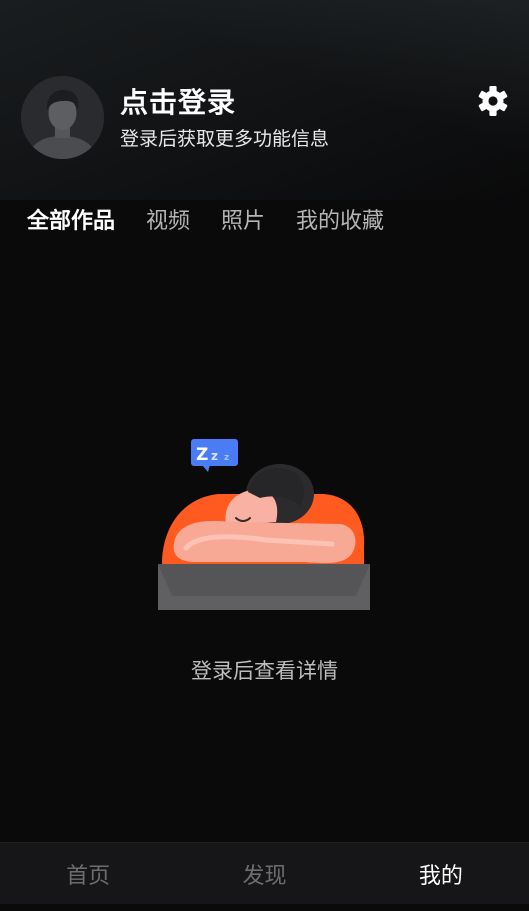  I want to click on tab-photos: 照片, so click(243, 222).